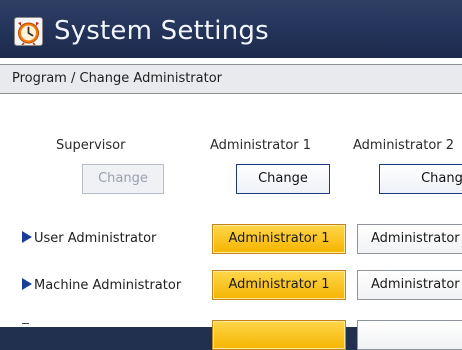 This screenshot has width=462, height=350. Describe the element at coordinates (409, 285) in the screenshot. I see `machine-administrator-option-button: Administrator` at that location.